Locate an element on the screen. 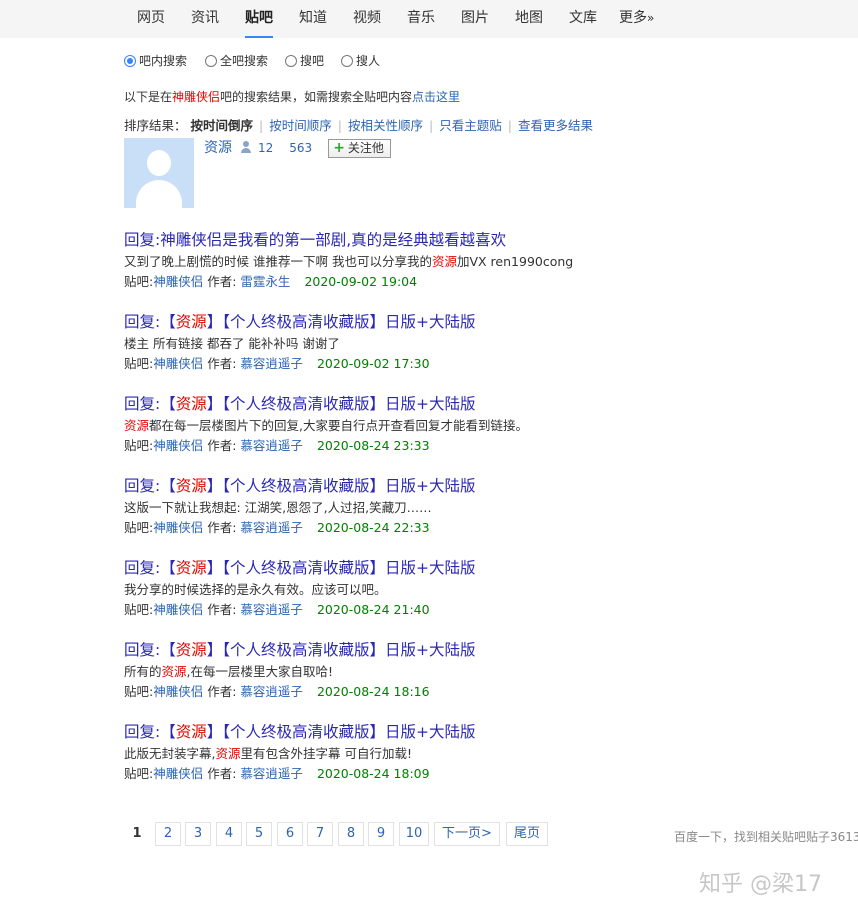 This screenshot has height=916, width=858. result-title-link: 回复:神雕侠侣是我看的第一部剧,真的是经典越看越喜欢 is located at coordinates (424, 240).